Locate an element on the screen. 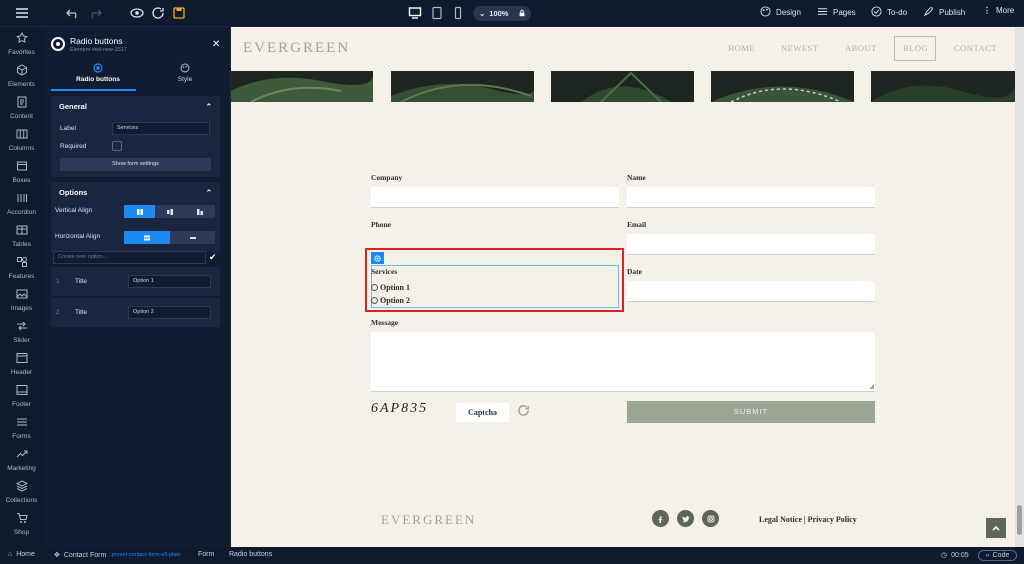  rail-item-content: Content is located at coordinates (21, 112).